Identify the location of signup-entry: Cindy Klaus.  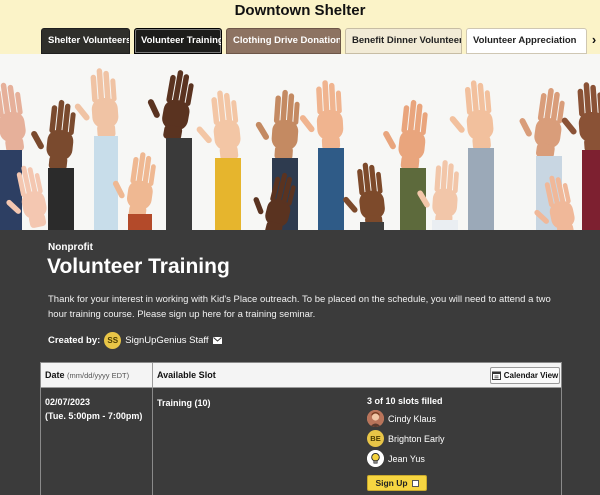
(401, 418).